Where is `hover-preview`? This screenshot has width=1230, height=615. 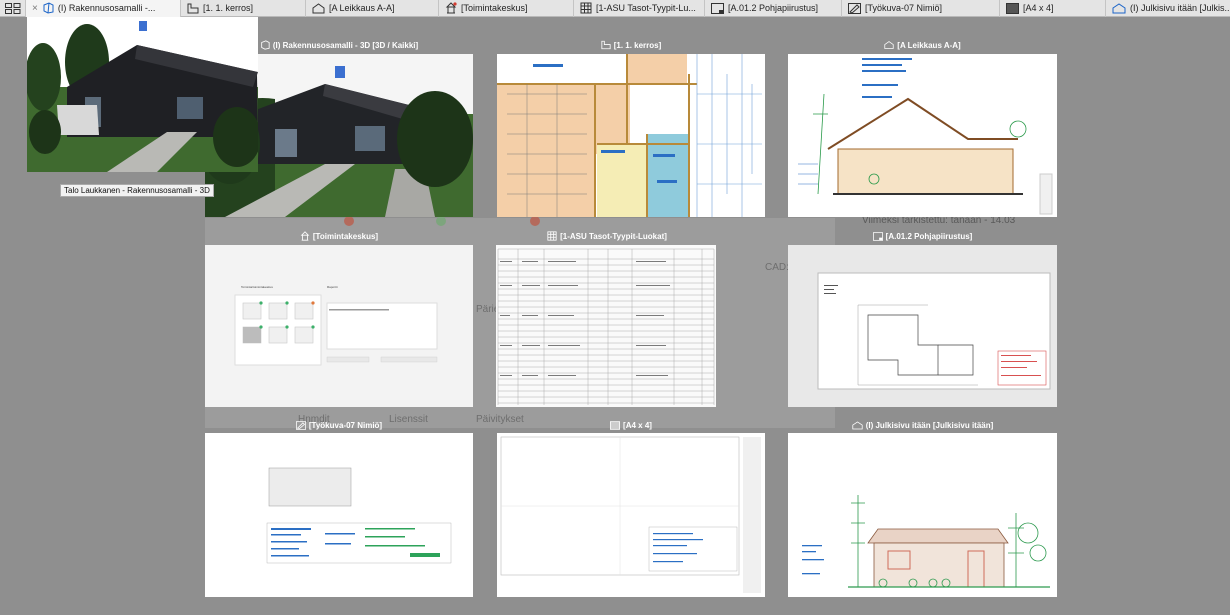
hover-preview is located at coordinates (142, 94).